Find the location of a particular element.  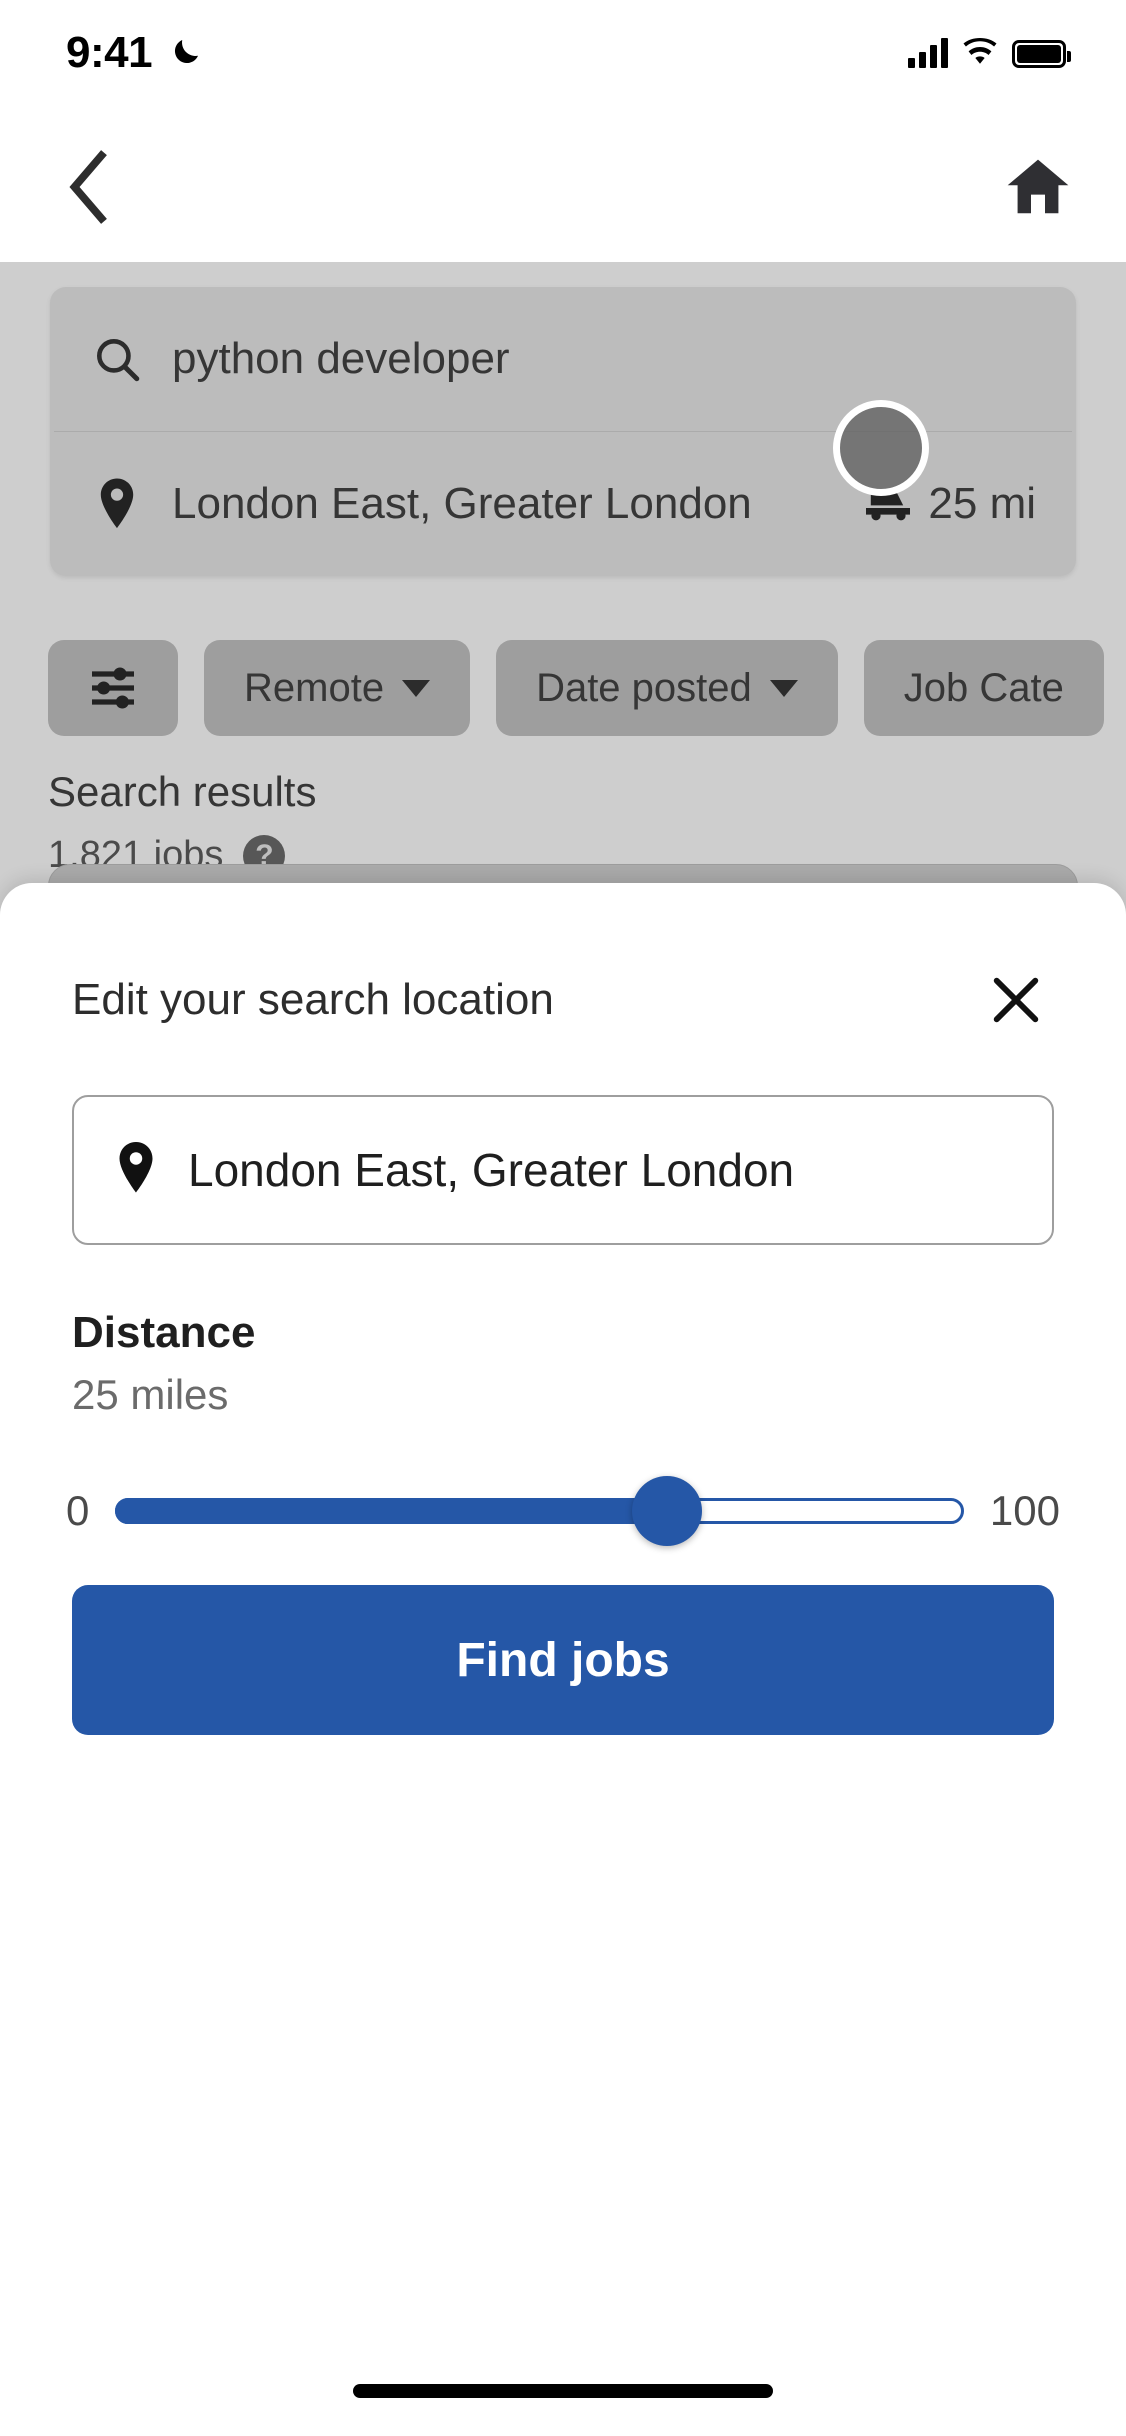

filter-chip-date-posted: Date posted is located at coordinates (667, 688).